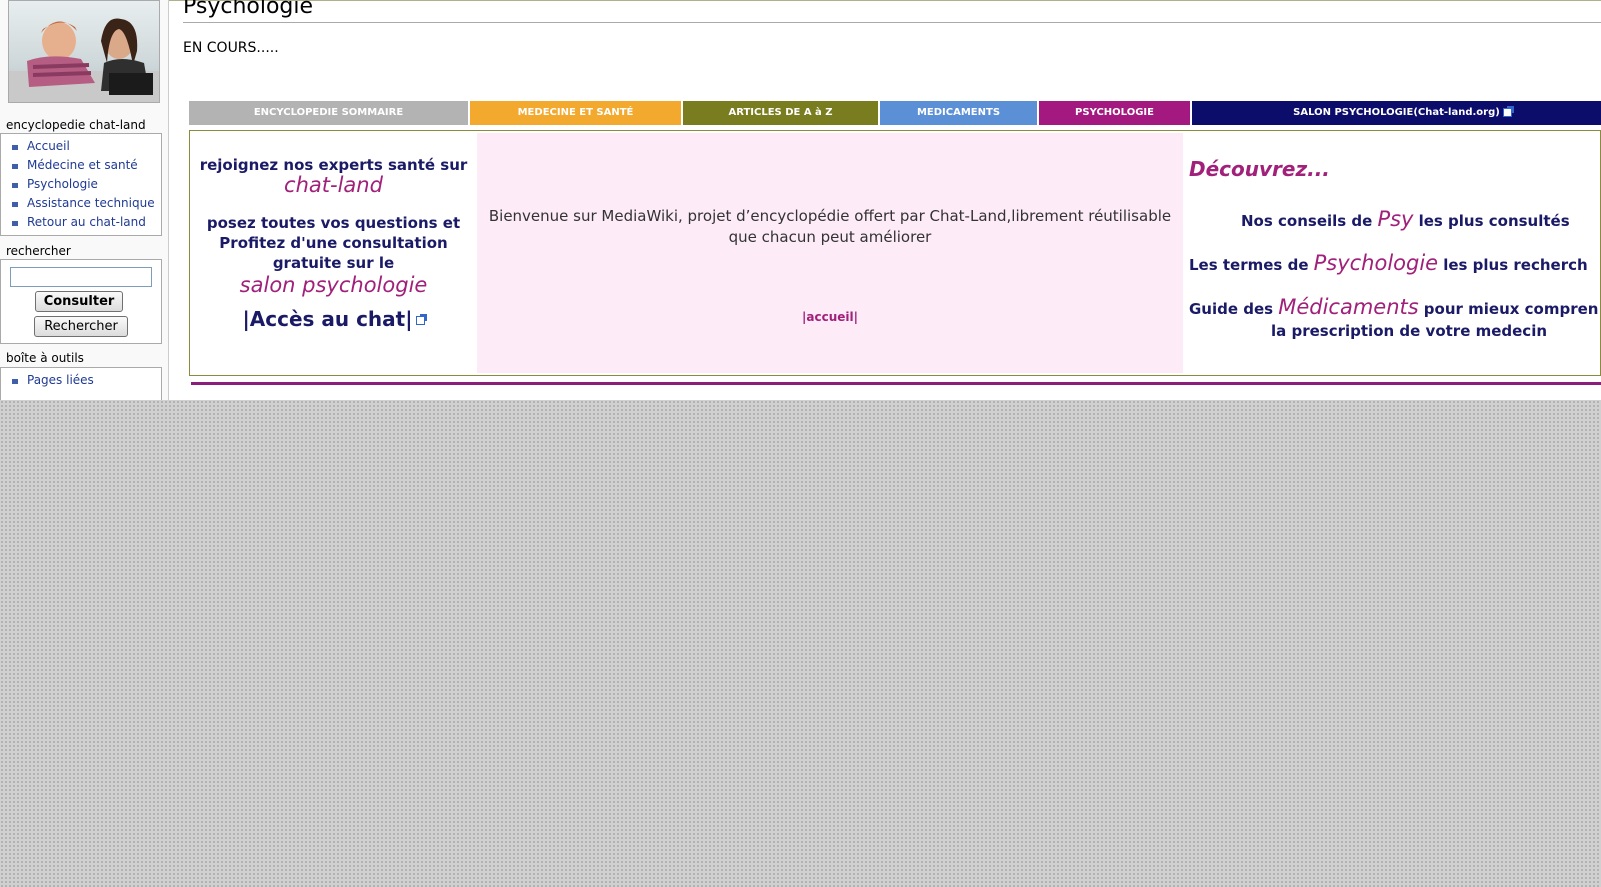 The height and width of the screenshot is (887, 1601). I want to click on nav-item-accueil: Accueil, so click(81, 146).